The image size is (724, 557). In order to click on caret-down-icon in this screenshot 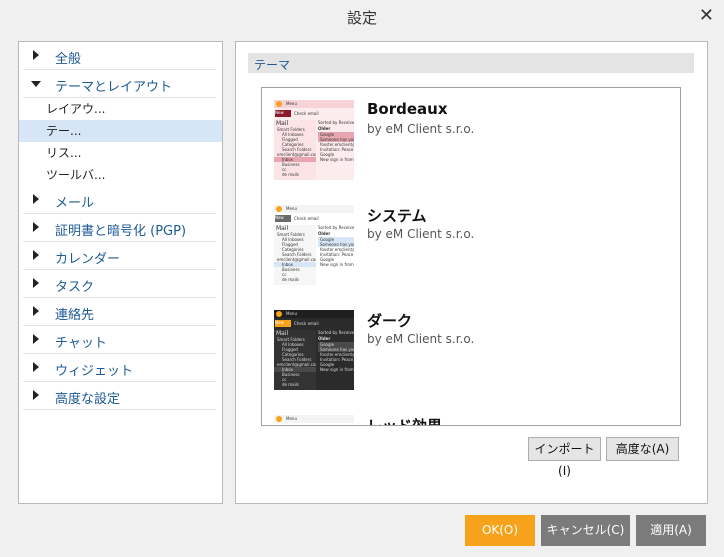, I will do `click(36, 84)`.